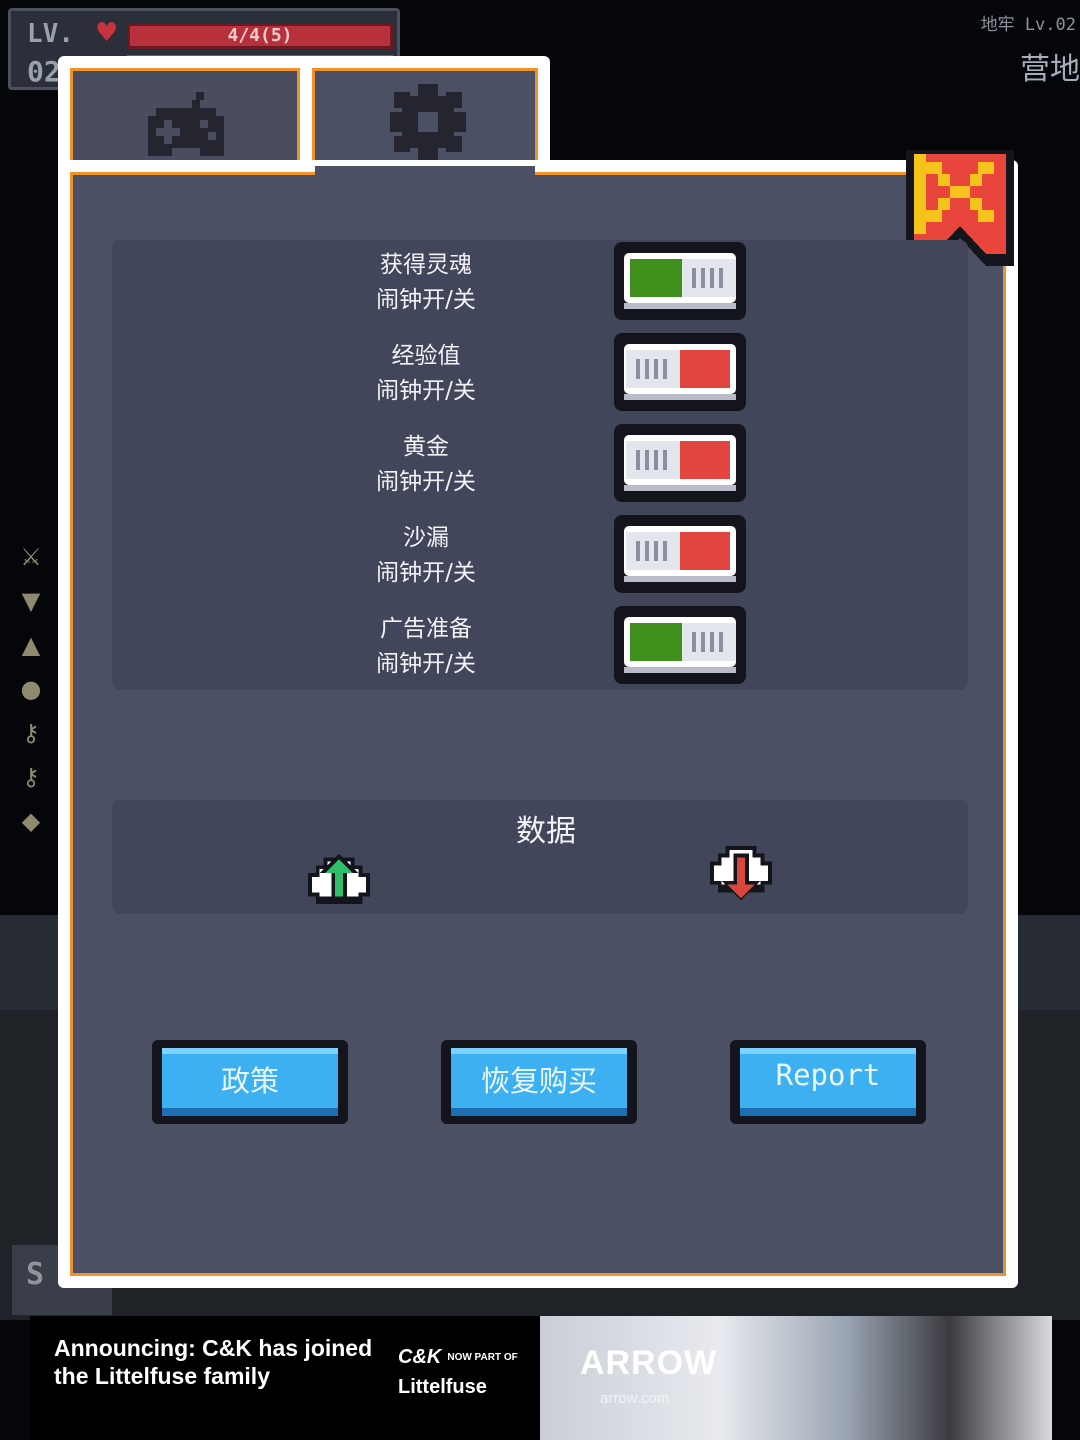 Image resolution: width=1080 pixels, height=1440 pixels. I want to click on shield-icon: ●, so click(31, 689).